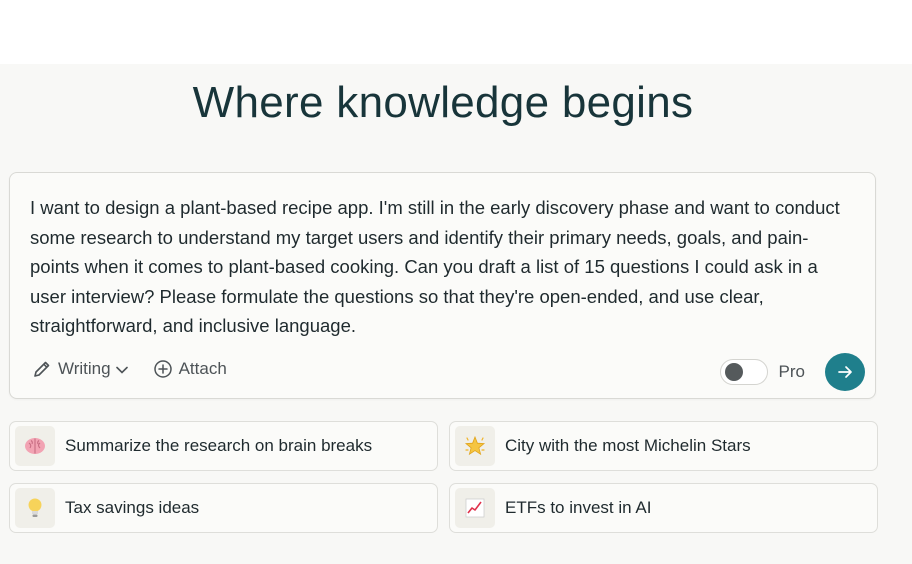 Image resolution: width=912 pixels, height=564 pixels. What do you see at coordinates (223, 508) in the screenshot?
I see `suggestion-card: Tax savings ideas` at bounding box center [223, 508].